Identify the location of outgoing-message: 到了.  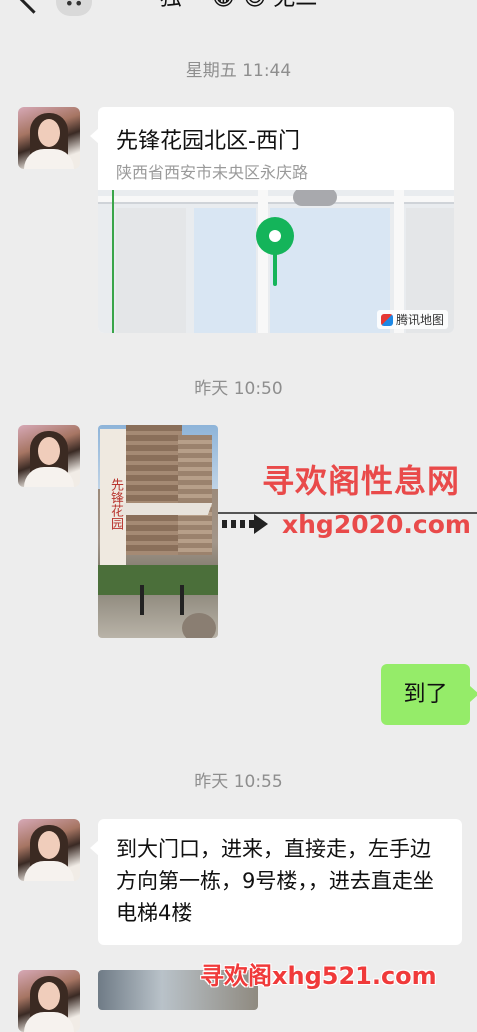
(425, 694).